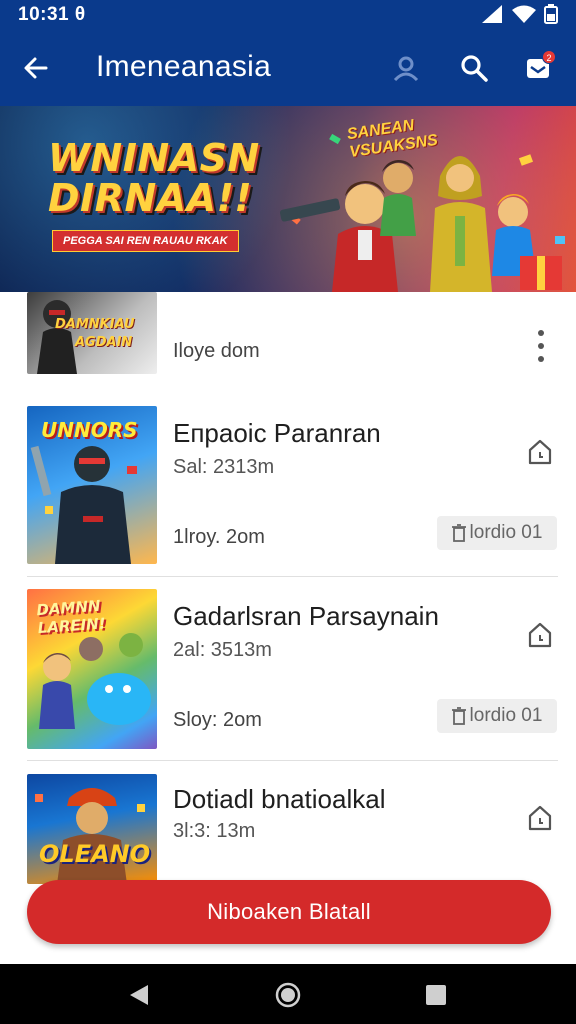  I want to click on nav-back-icon, so click(139, 995).